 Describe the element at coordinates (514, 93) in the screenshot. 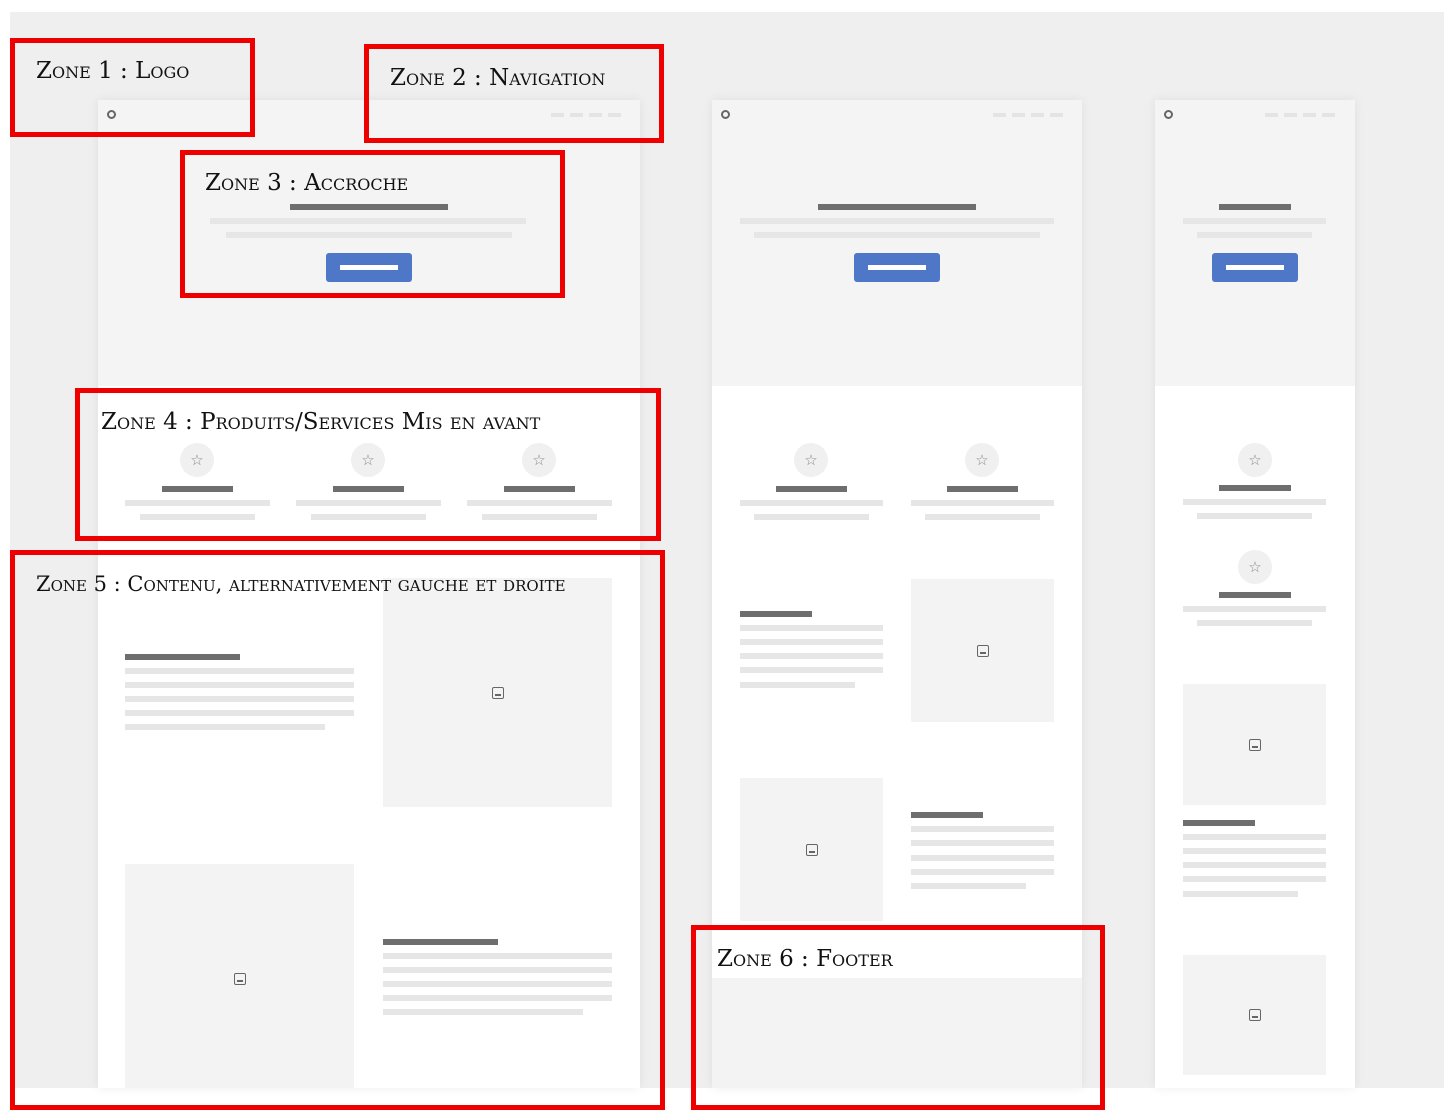

I see `zone-2-navigation-box` at that location.